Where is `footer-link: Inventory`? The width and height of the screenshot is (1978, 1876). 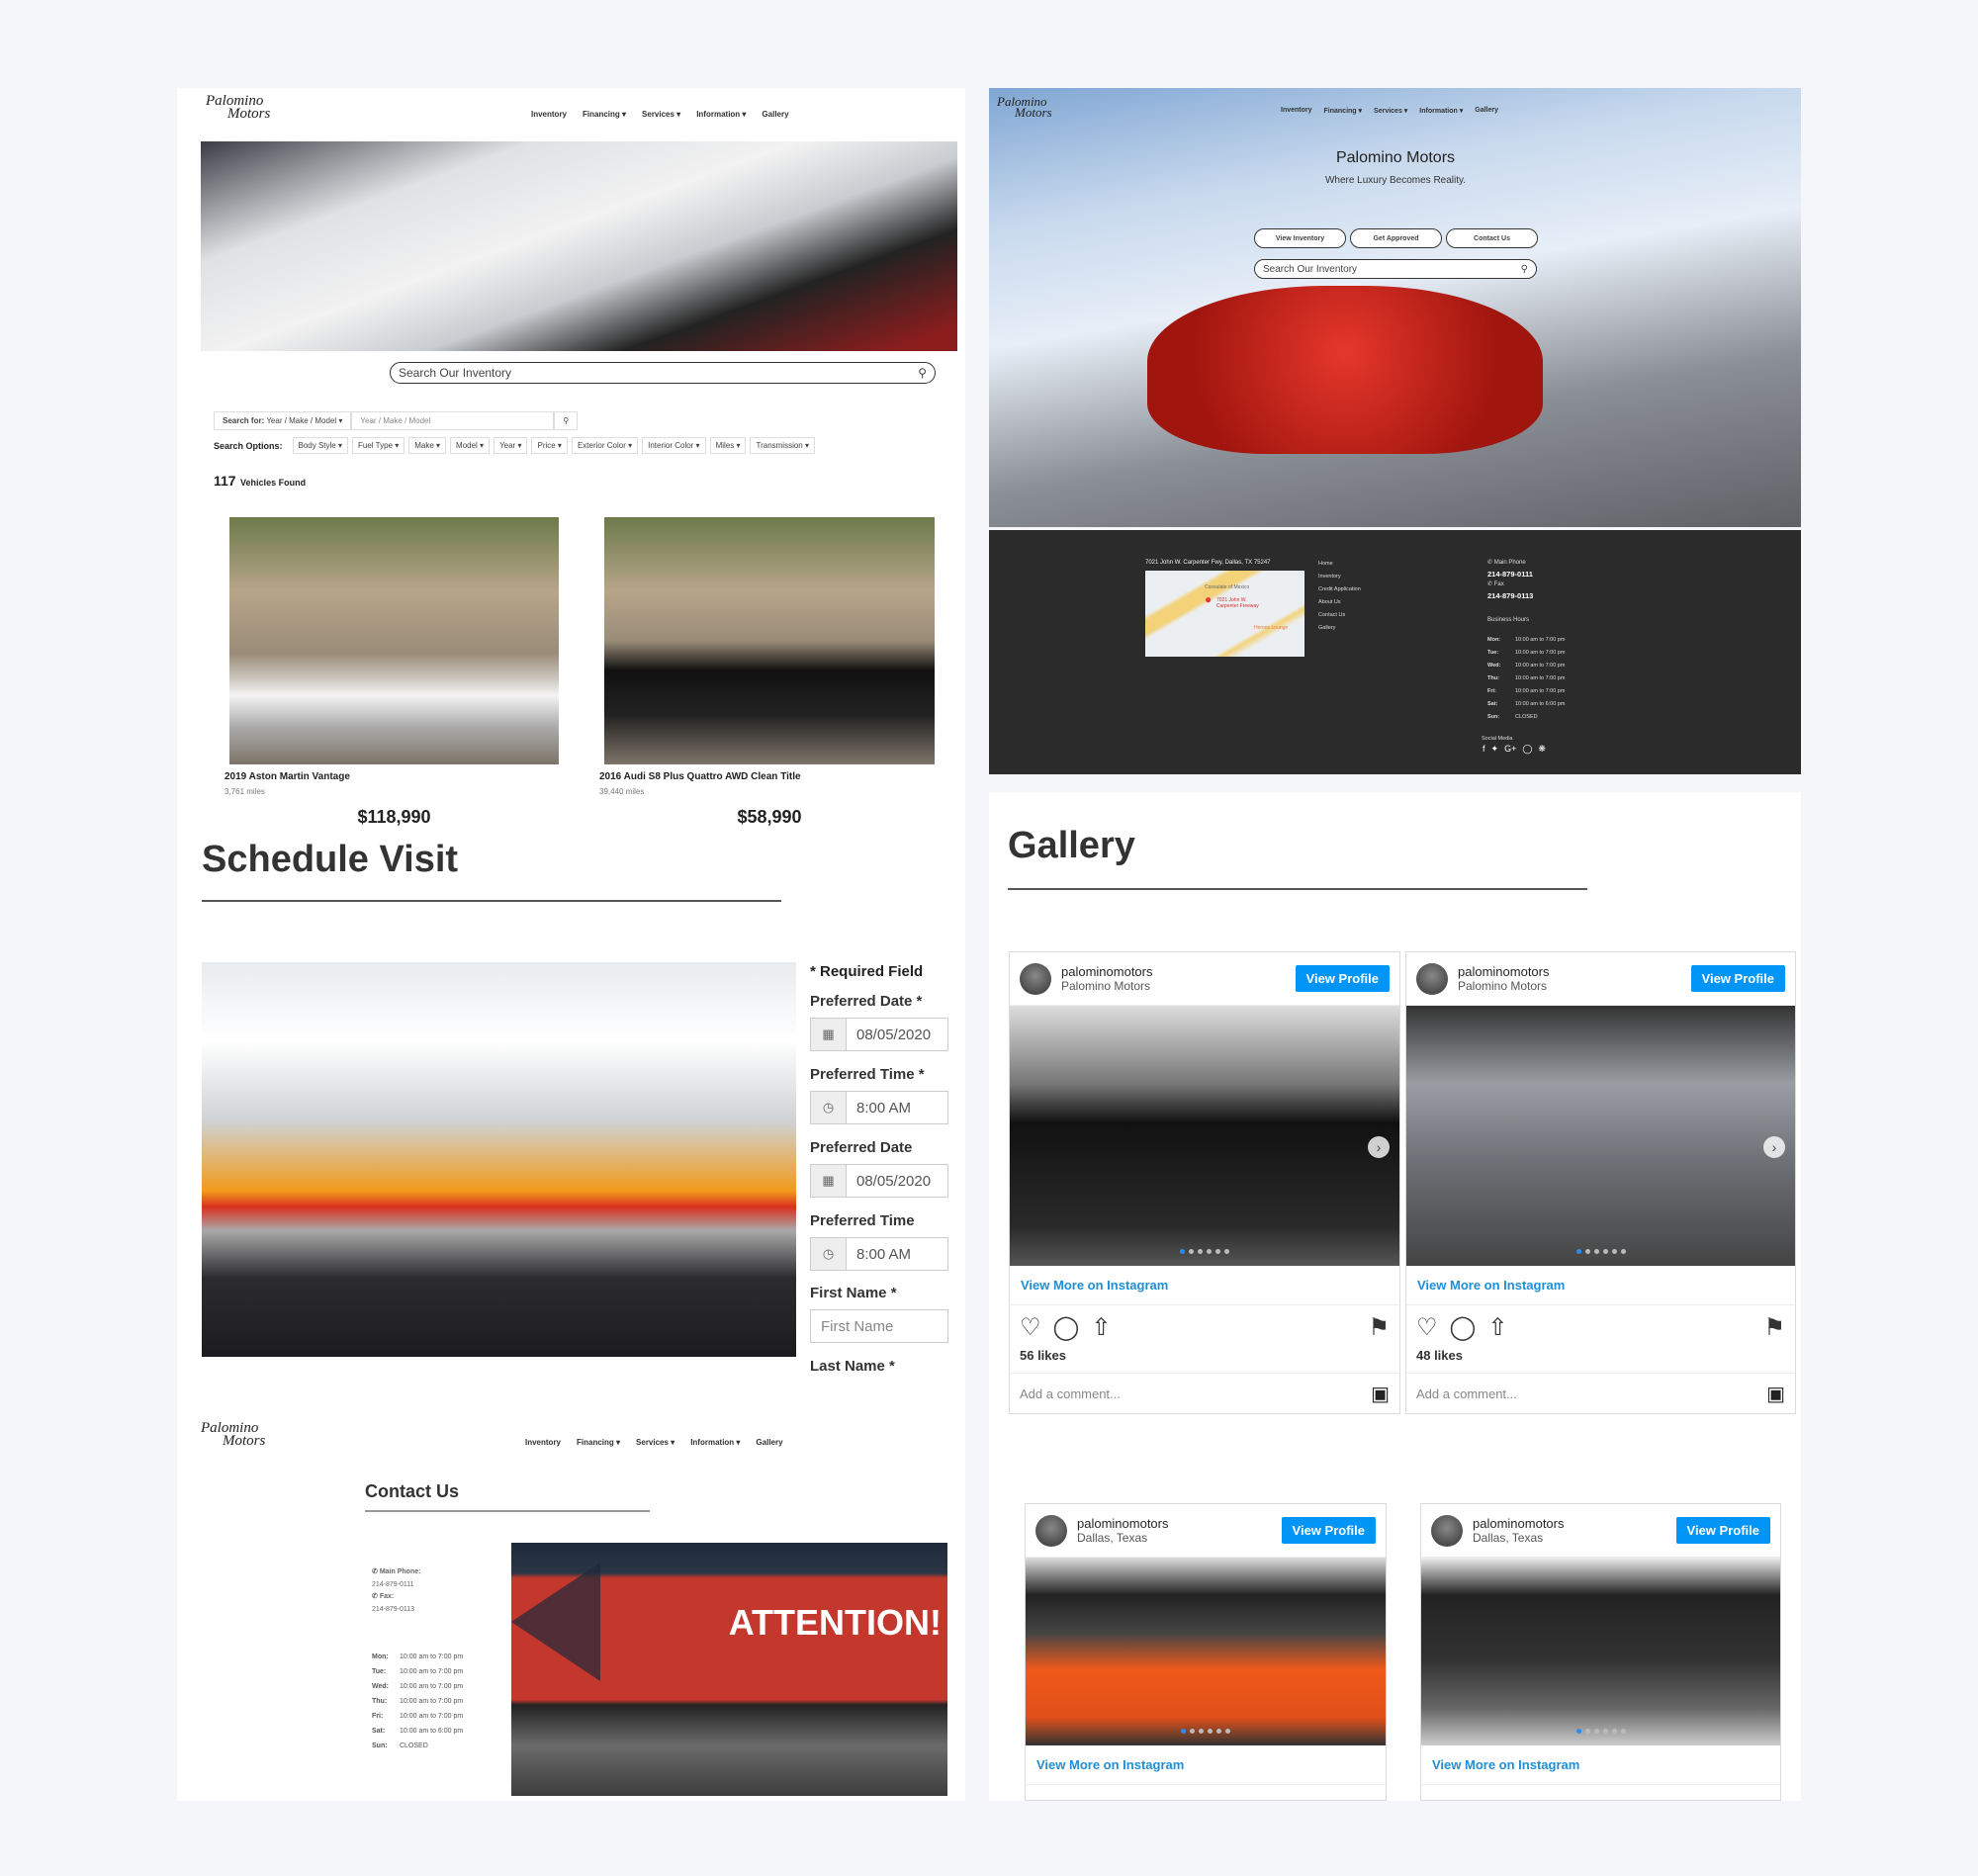 footer-link: Inventory is located at coordinates (1339, 577).